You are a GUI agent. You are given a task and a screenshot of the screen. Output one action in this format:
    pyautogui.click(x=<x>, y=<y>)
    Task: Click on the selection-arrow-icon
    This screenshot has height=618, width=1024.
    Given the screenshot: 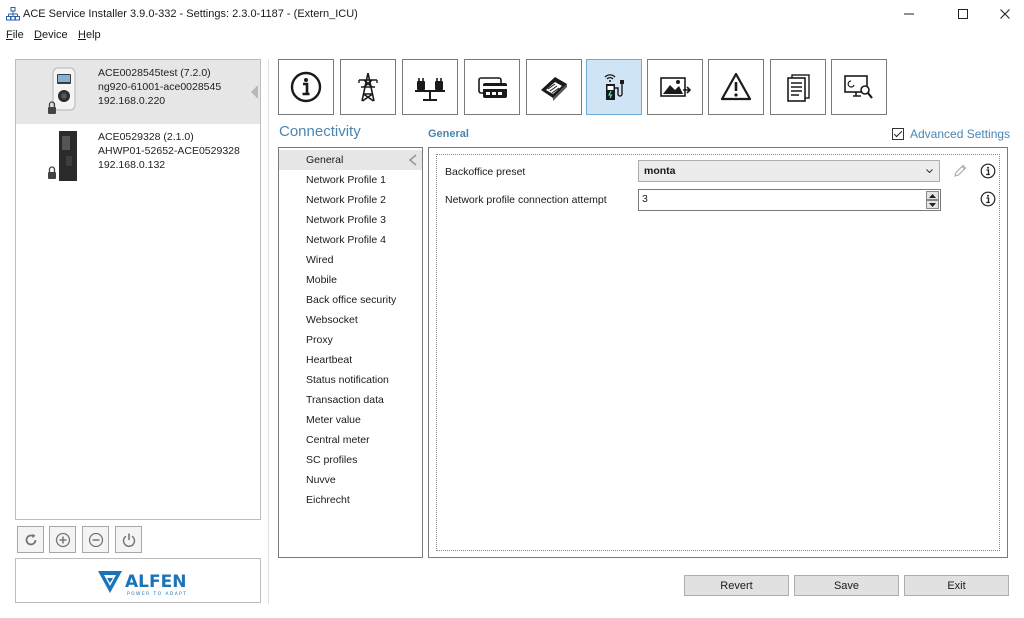 What is the action you would take?
    pyautogui.click(x=254, y=92)
    